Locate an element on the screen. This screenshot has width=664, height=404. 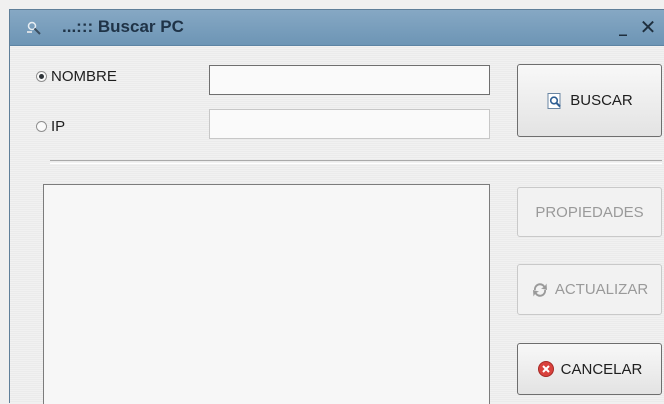
window-title: ...::: Buscar PC is located at coordinates (123, 26).